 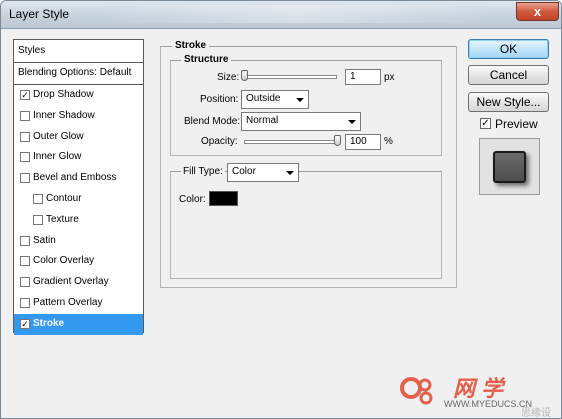 What do you see at coordinates (290, 77) in the screenshot?
I see `size-slider-track` at bounding box center [290, 77].